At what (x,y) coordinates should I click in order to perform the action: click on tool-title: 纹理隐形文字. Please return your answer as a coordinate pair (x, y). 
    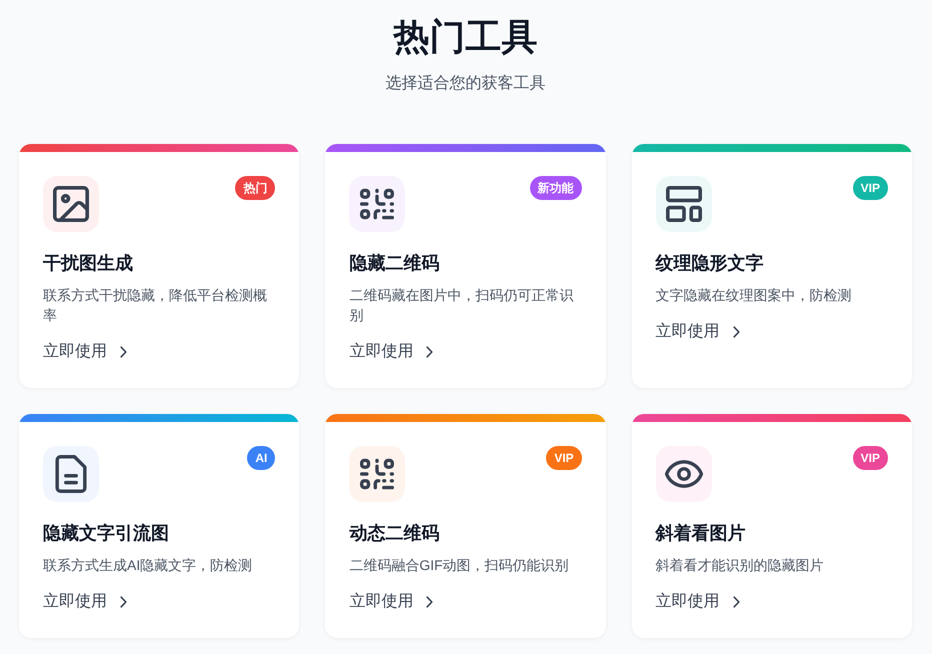
    Looking at the image, I should click on (710, 263).